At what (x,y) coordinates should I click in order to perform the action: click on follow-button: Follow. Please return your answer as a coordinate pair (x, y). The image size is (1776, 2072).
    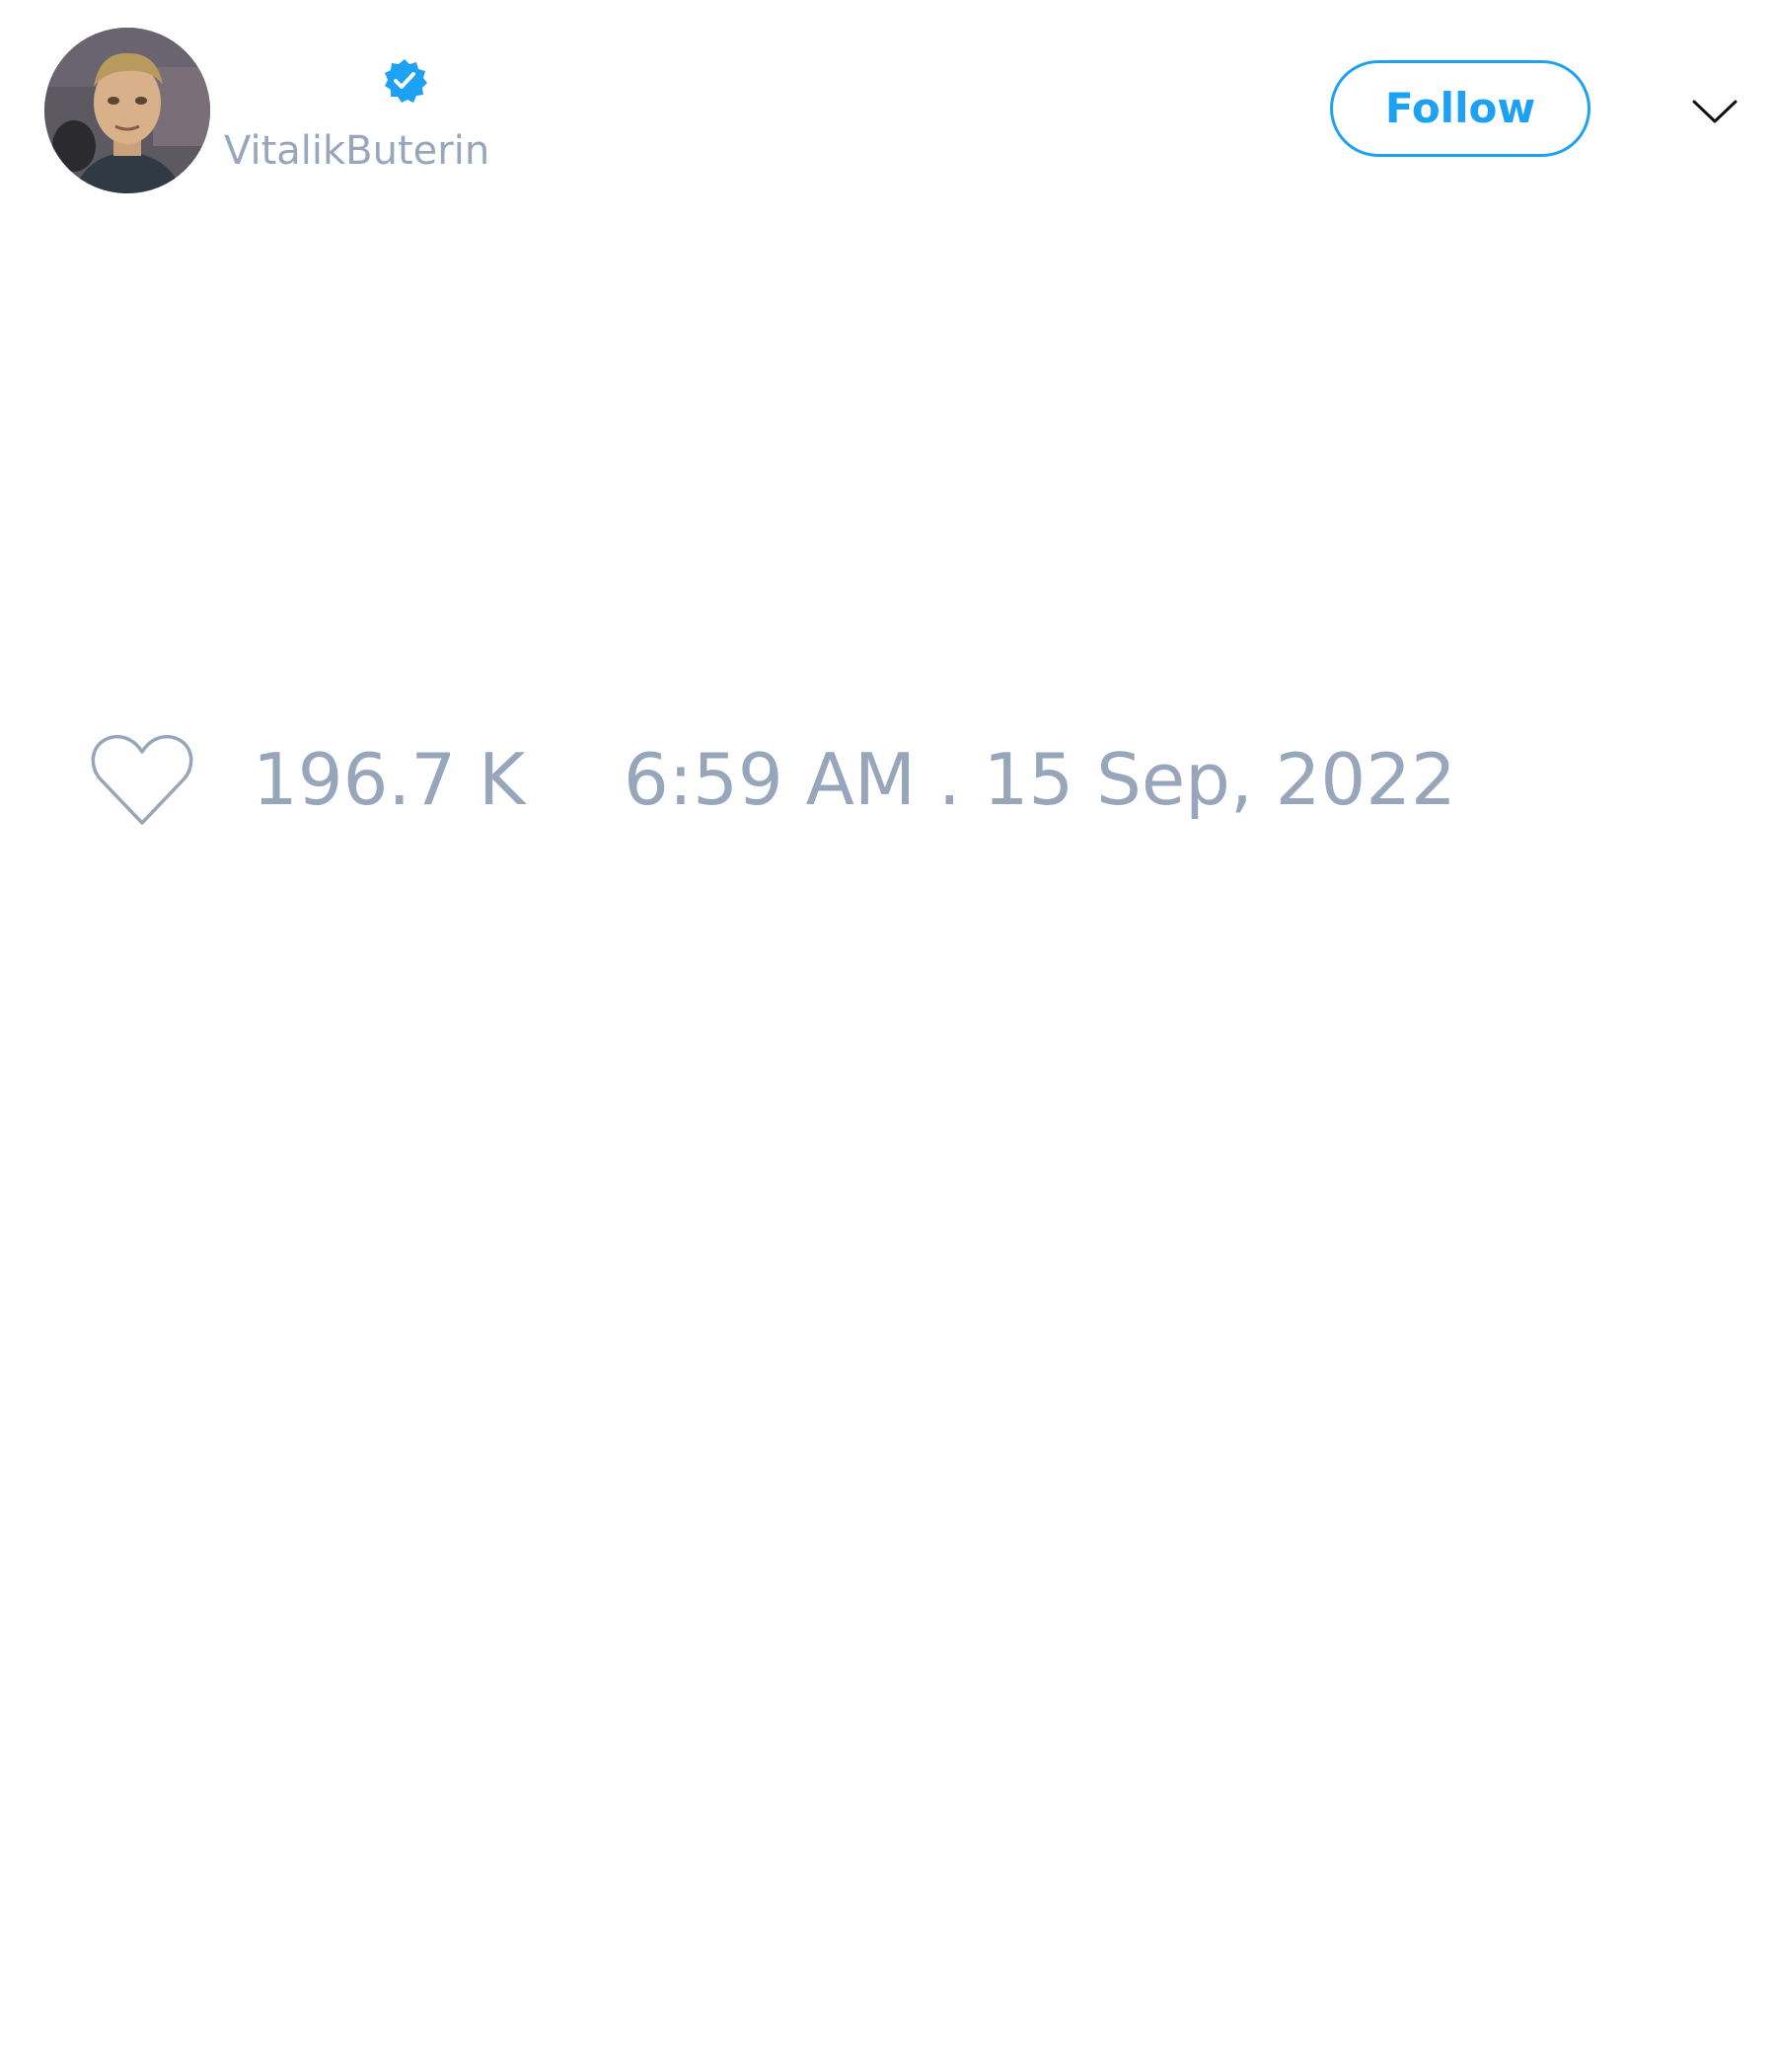
    Looking at the image, I should click on (1461, 109).